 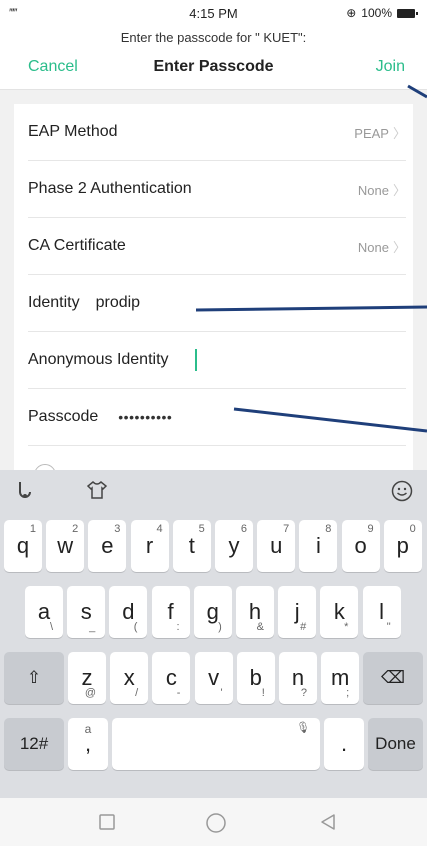 What do you see at coordinates (77, 245) in the screenshot?
I see `ca-certificate-label: CA Certificate` at bounding box center [77, 245].